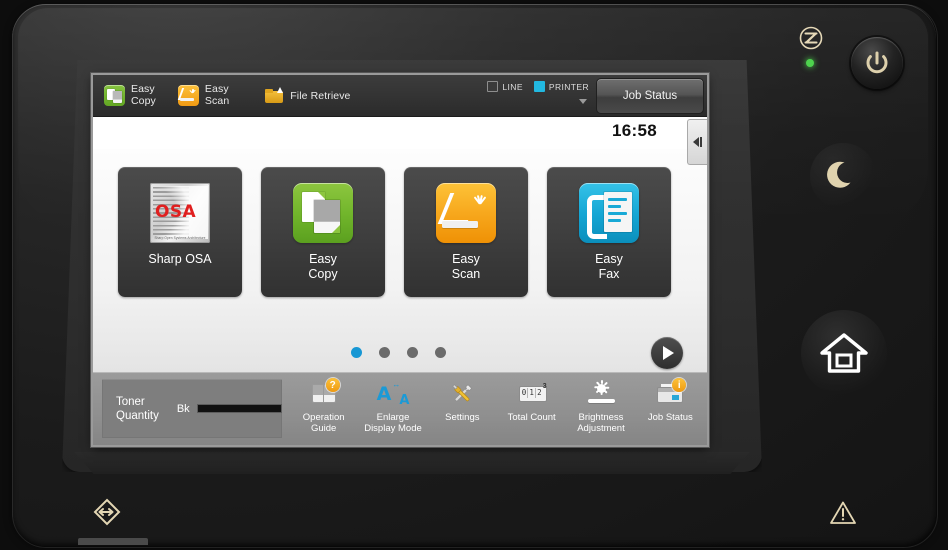 Image resolution: width=948 pixels, height=550 pixels. I want to click on osa-caption: Sharp Open Systems Architecture, so click(180, 238).